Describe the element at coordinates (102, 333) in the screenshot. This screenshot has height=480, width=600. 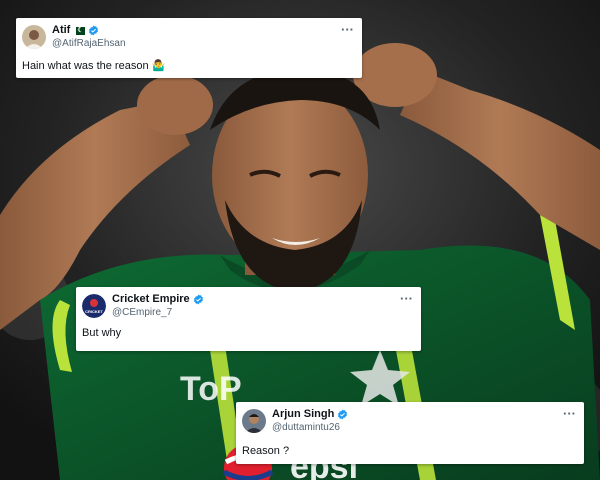
I see `tweet-text: But why` at that location.